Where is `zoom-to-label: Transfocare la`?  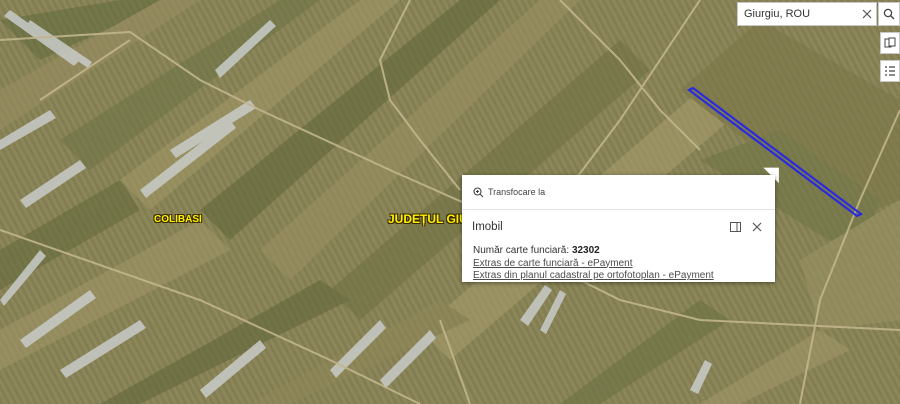 zoom-to-label: Transfocare la is located at coordinates (517, 192).